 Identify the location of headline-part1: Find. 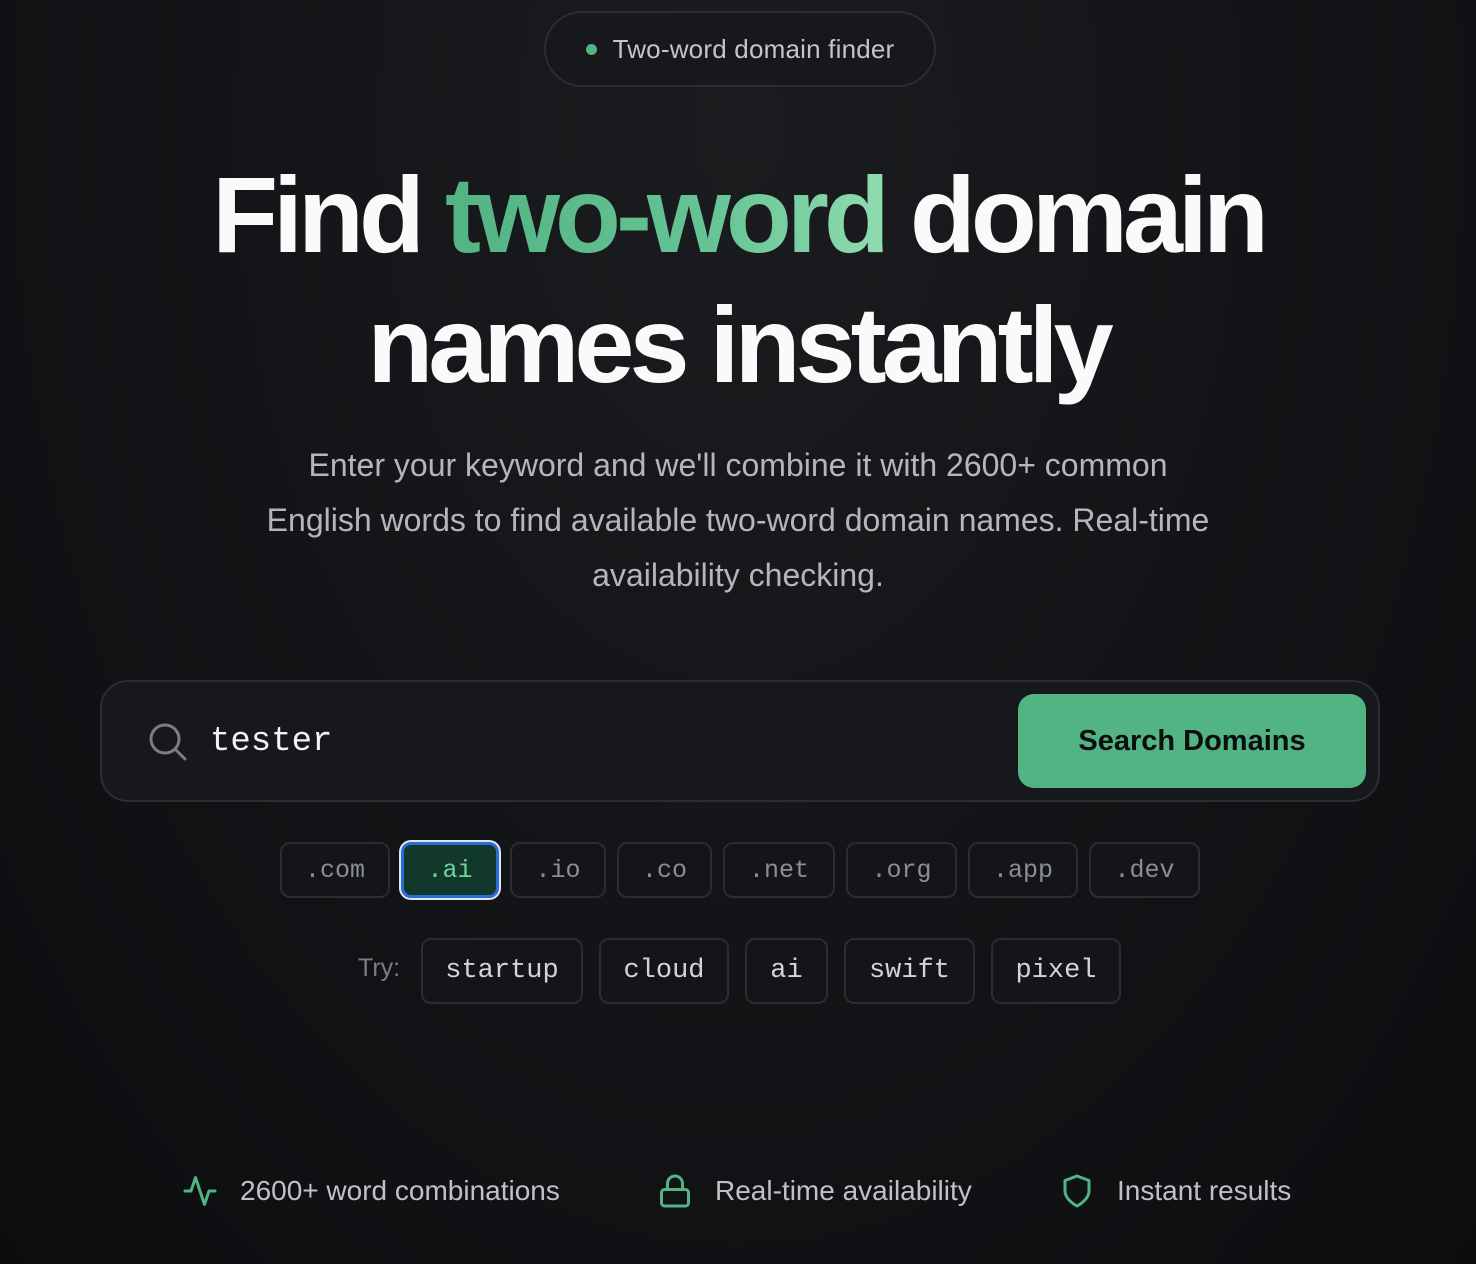
(328, 214).